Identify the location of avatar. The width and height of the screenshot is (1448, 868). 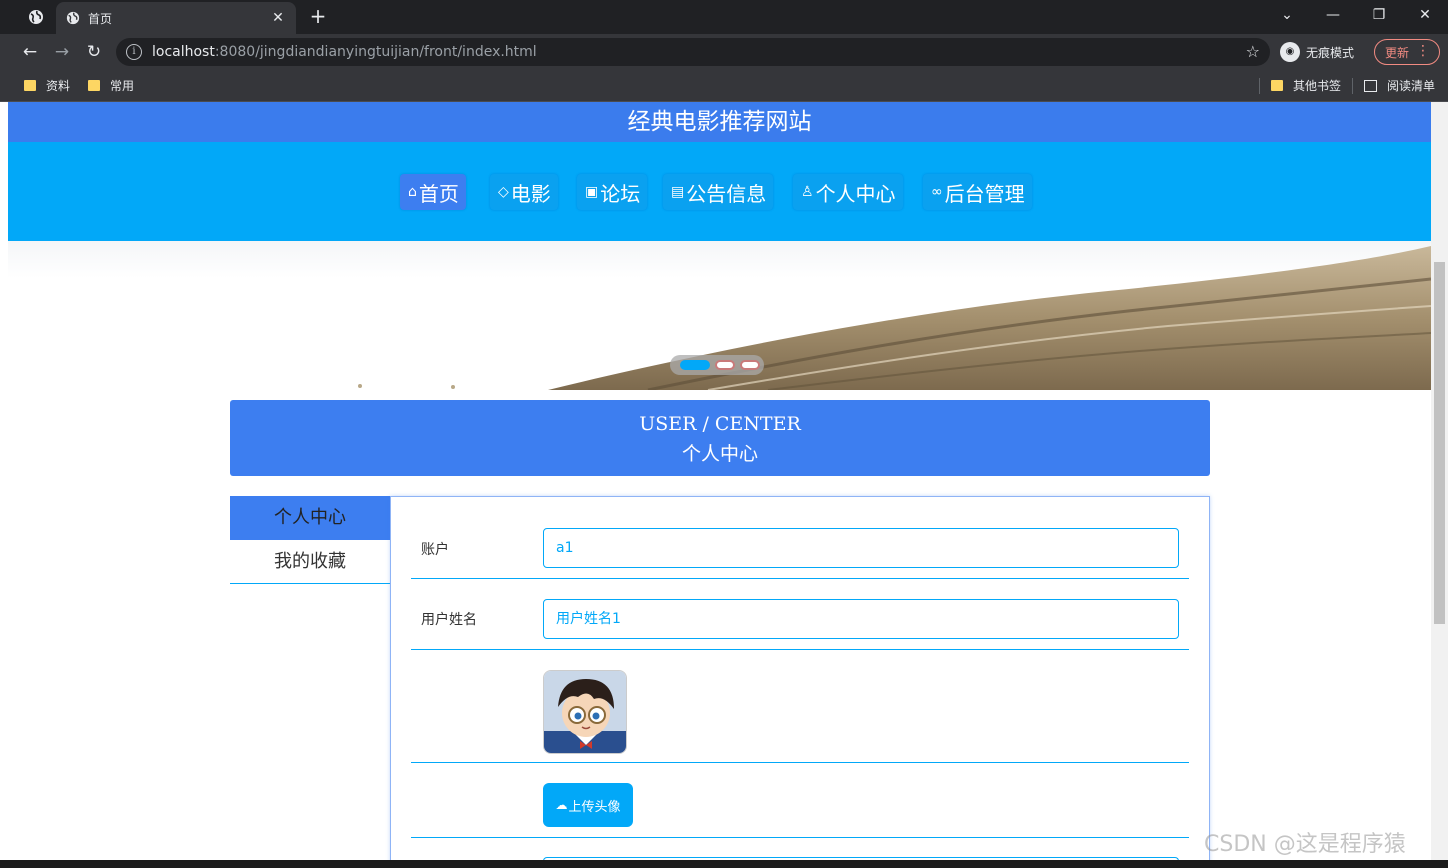
(585, 712).